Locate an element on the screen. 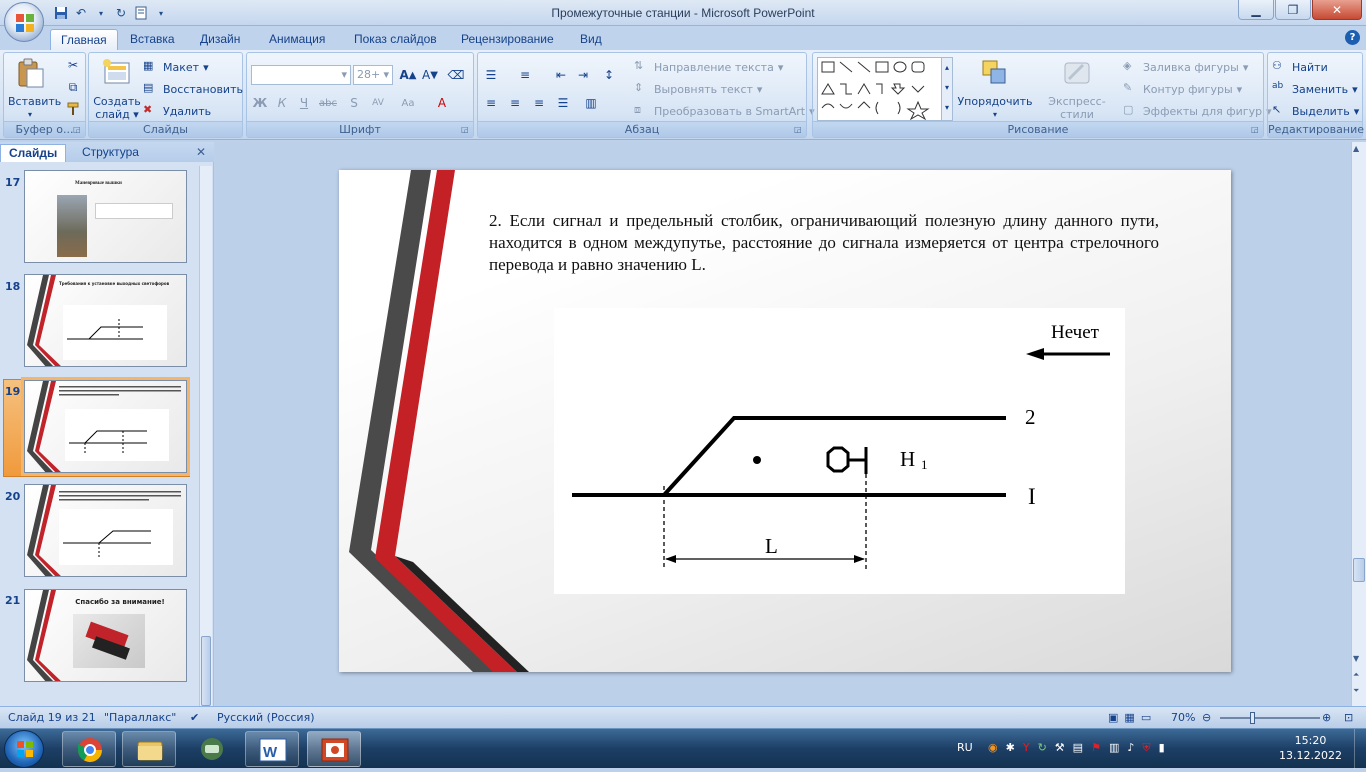  next-slide-icon: ⏷ is located at coordinates (1356, 691).